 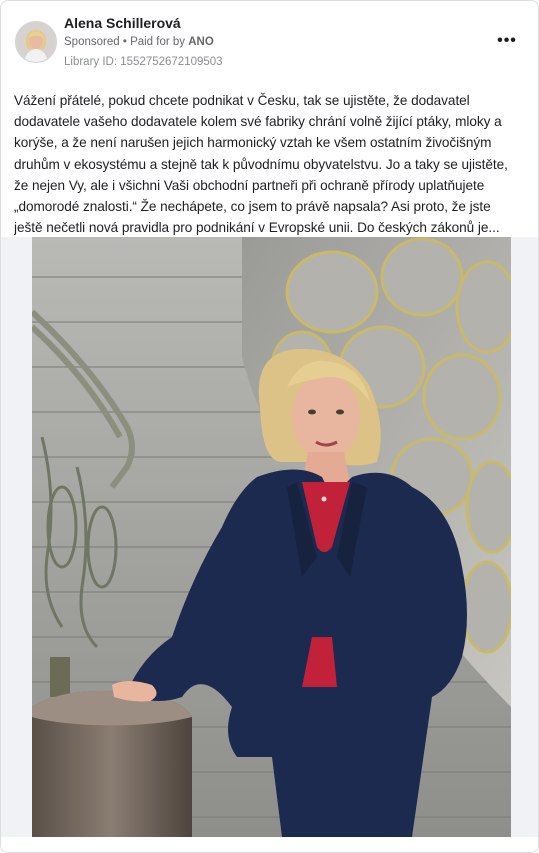 What do you see at coordinates (269, 844) in the screenshot?
I see `card-footer-spacer` at bounding box center [269, 844].